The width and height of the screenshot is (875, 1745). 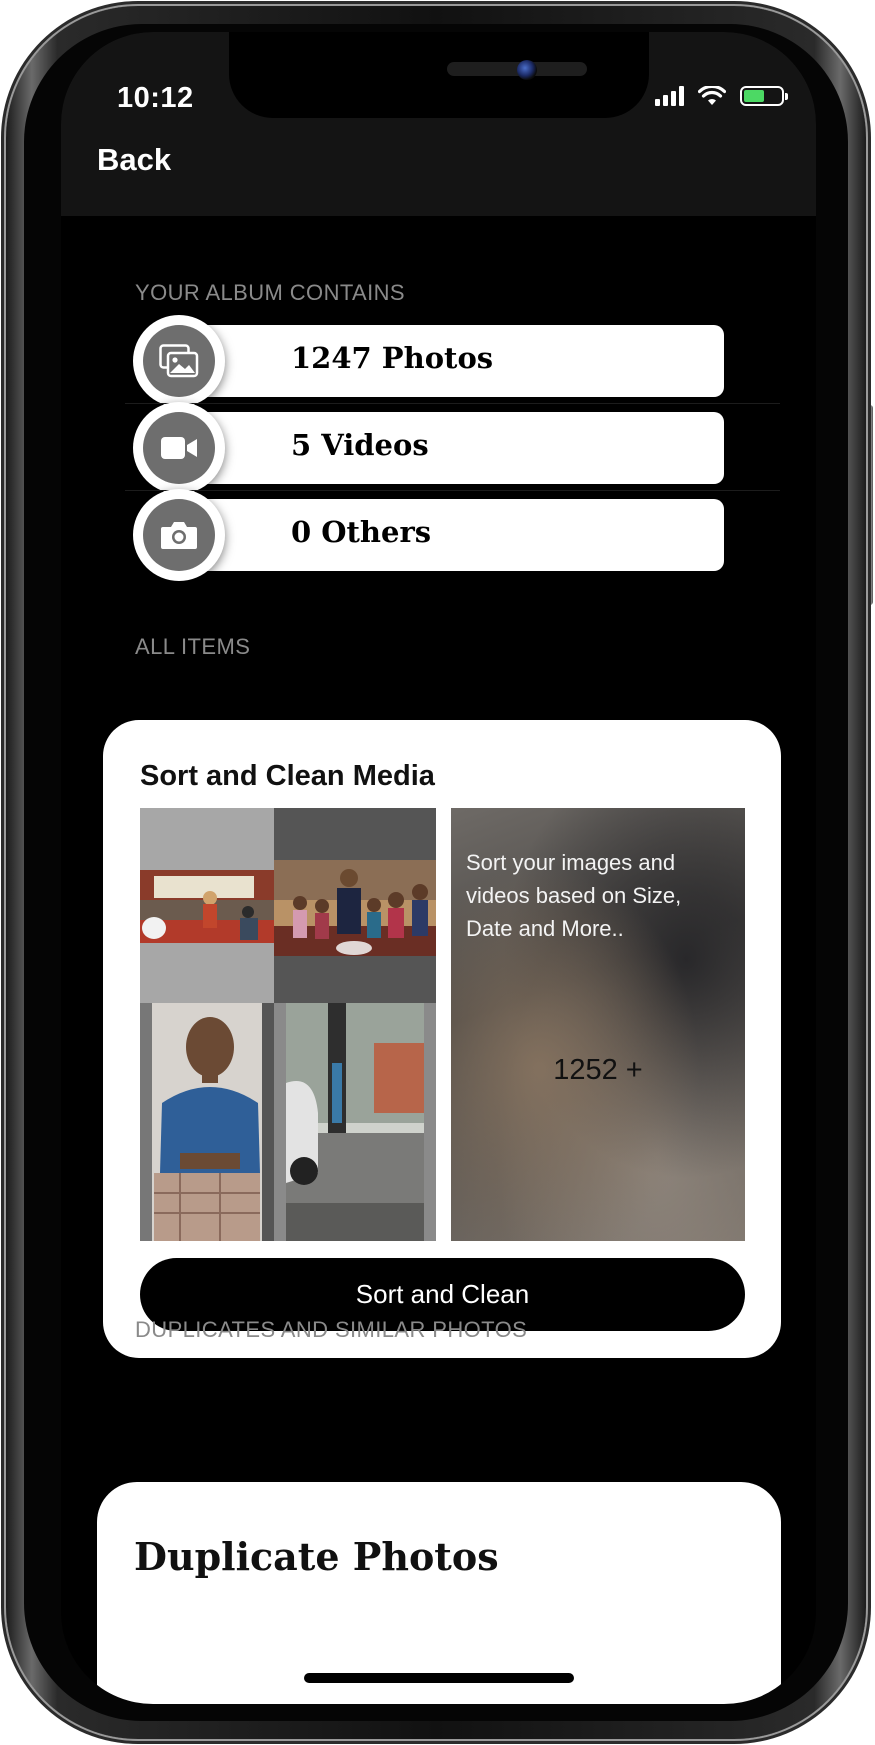 I want to click on duplicate-photos-title: Duplicate Photos, so click(x=316, y=1556).